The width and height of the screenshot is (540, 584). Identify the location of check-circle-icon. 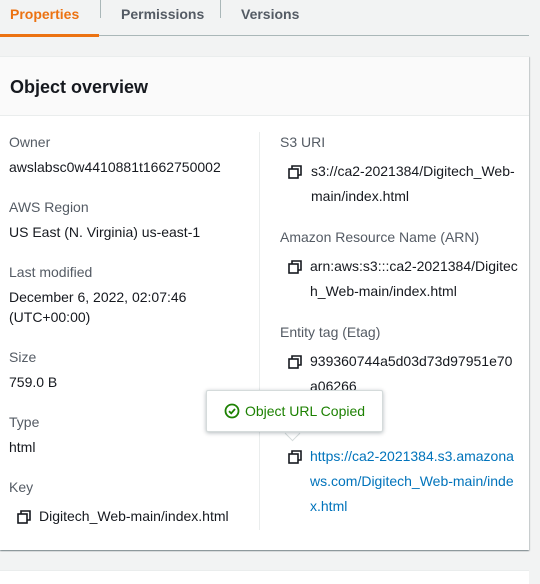
(232, 411).